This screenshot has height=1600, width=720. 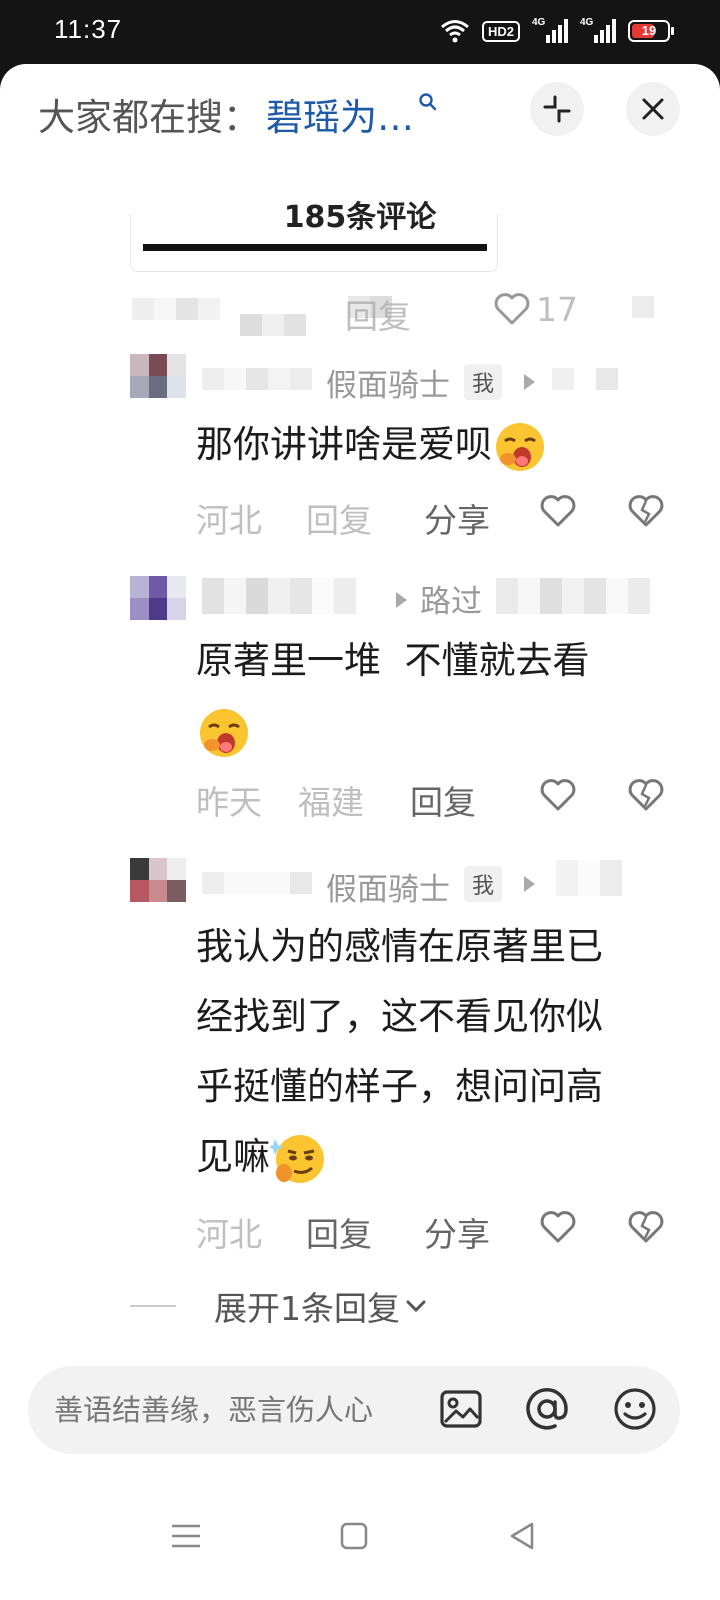 I want to click on system-nav-bar, so click(x=360, y=1542).